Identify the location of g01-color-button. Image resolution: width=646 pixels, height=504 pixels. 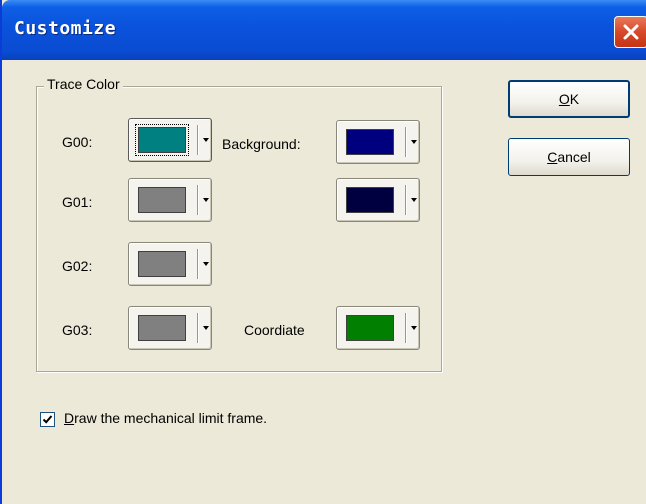
(170, 200).